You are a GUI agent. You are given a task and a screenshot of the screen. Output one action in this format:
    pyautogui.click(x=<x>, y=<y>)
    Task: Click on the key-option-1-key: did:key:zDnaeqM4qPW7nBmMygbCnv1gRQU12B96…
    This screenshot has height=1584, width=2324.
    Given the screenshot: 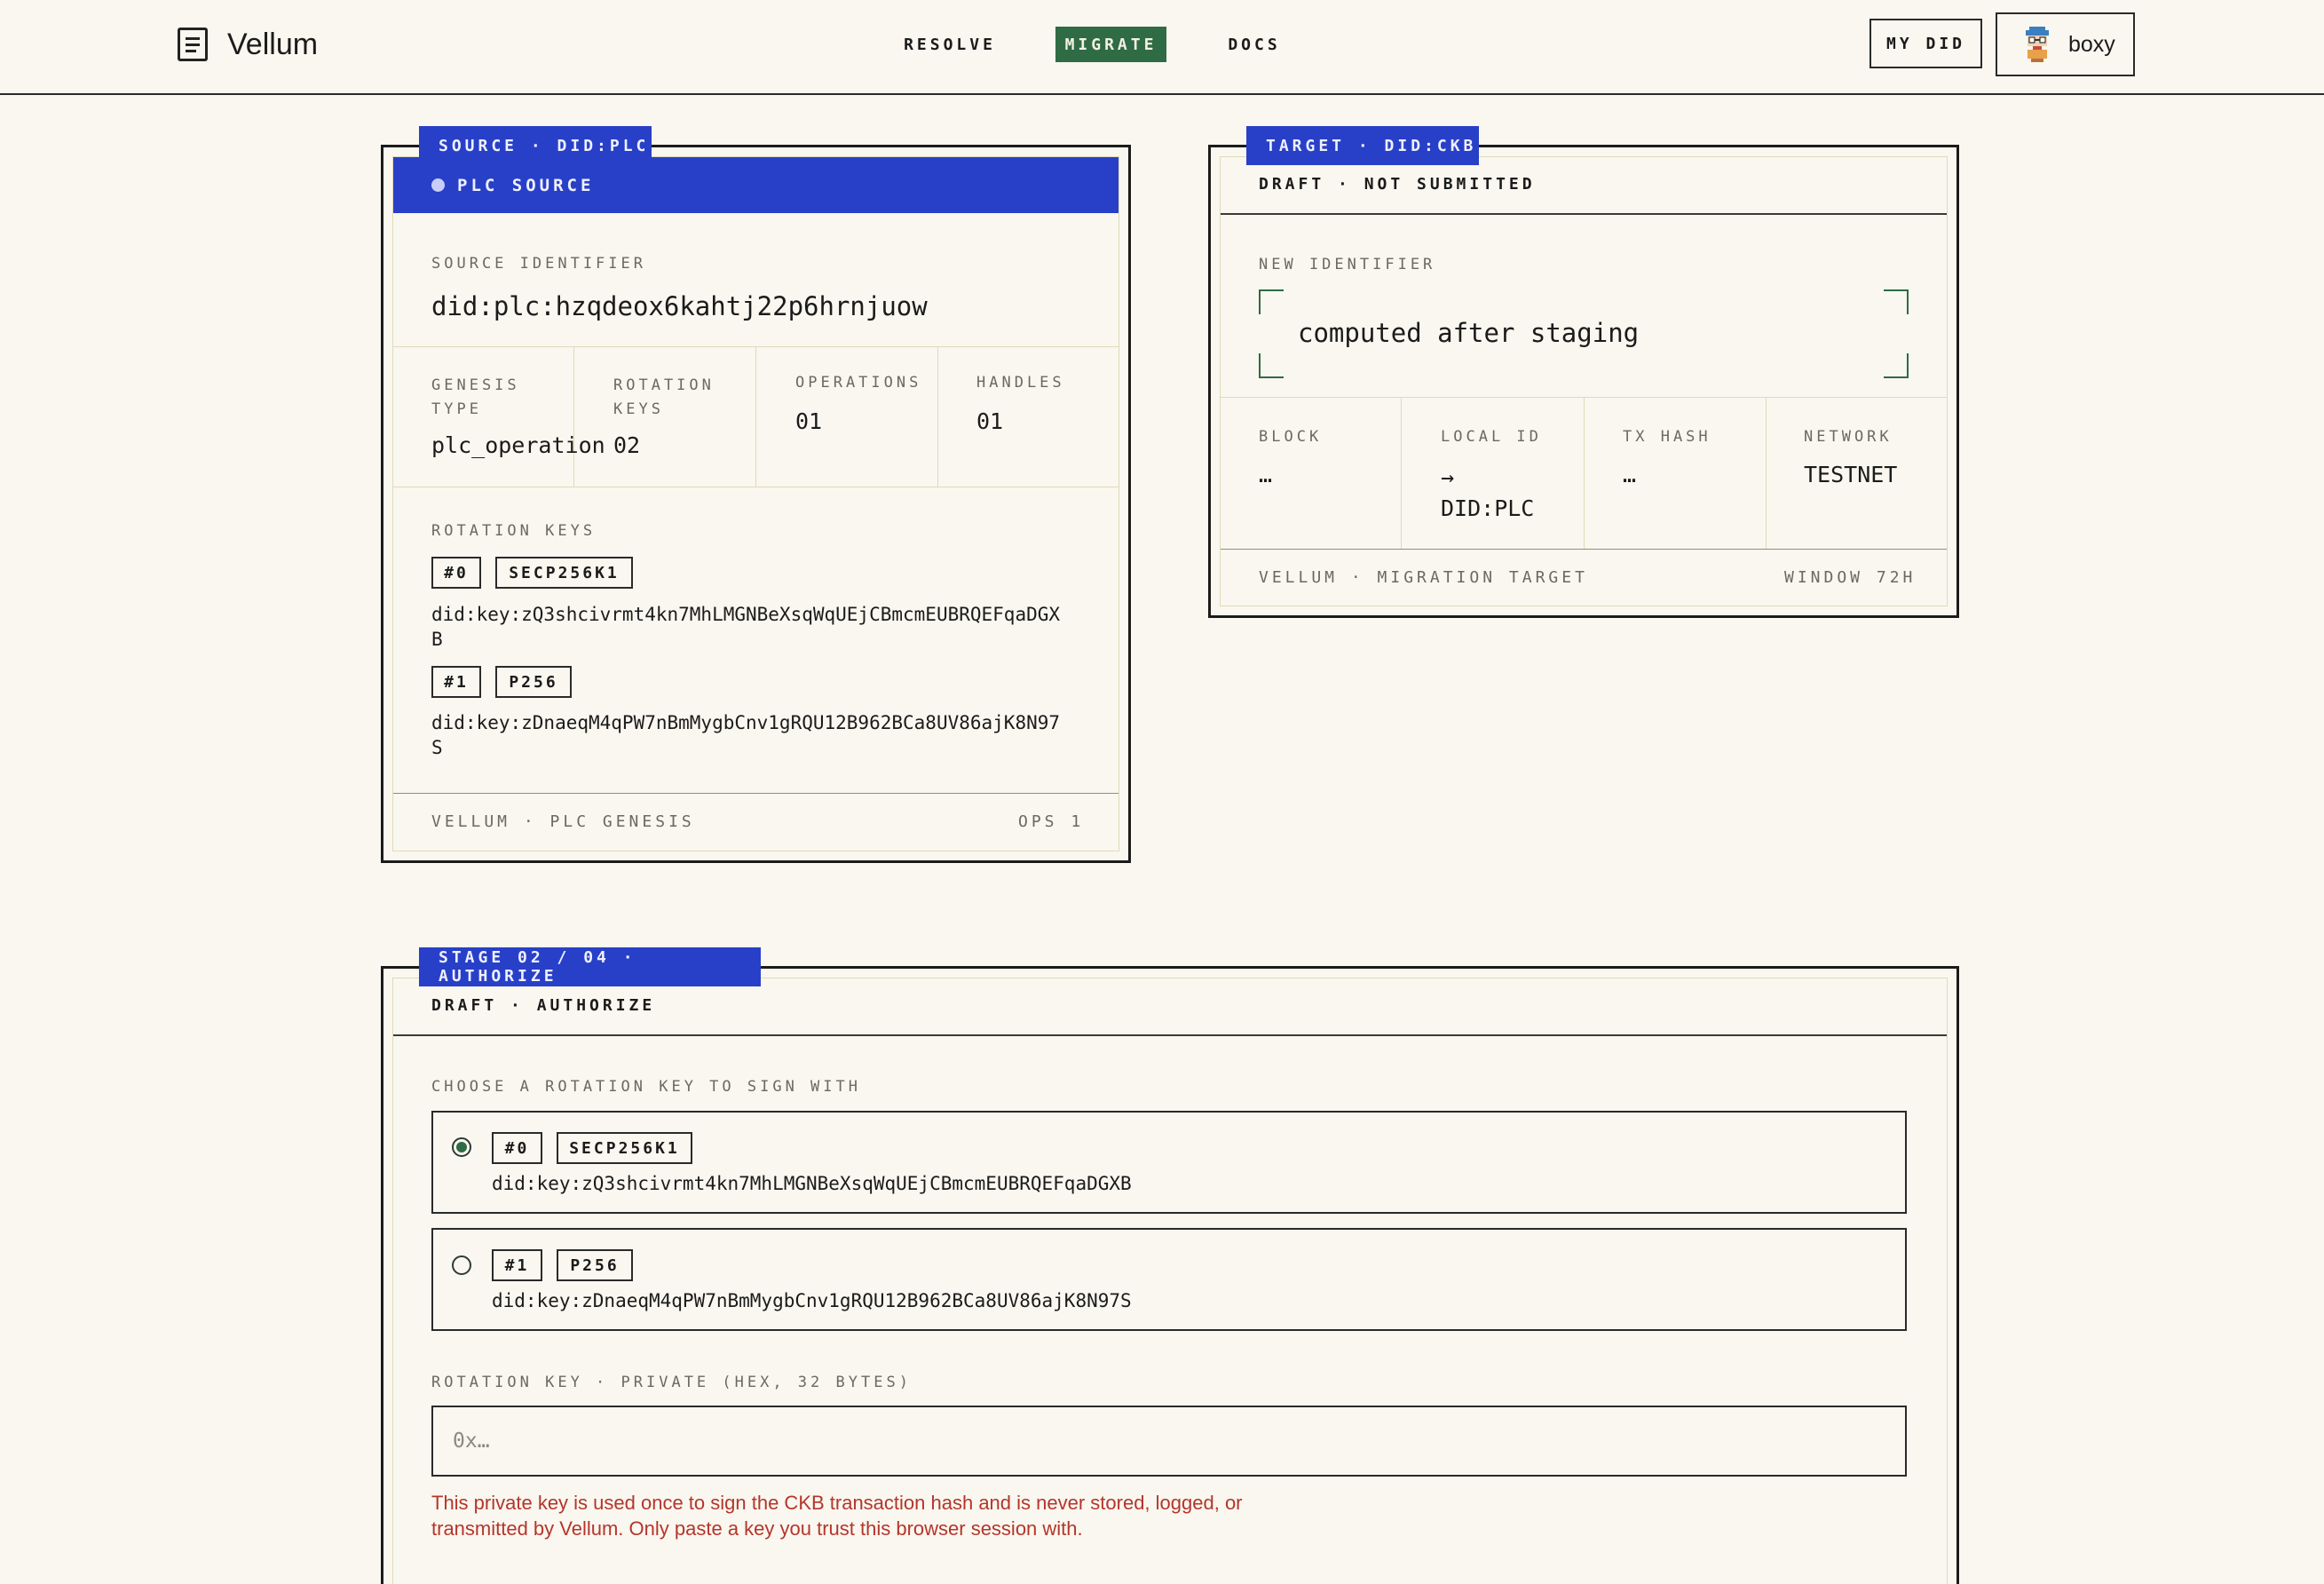 What is the action you would take?
    pyautogui.click(x=812, y=1300)
    